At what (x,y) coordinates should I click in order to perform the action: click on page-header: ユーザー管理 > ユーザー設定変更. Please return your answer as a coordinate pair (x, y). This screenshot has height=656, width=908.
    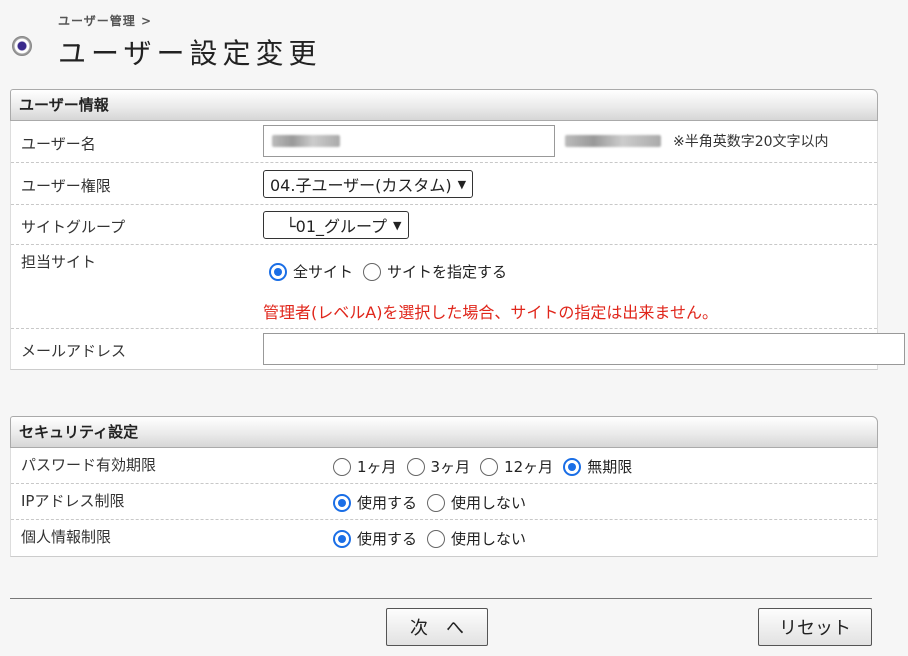
    Looking at the image, I should click on (310, 42).